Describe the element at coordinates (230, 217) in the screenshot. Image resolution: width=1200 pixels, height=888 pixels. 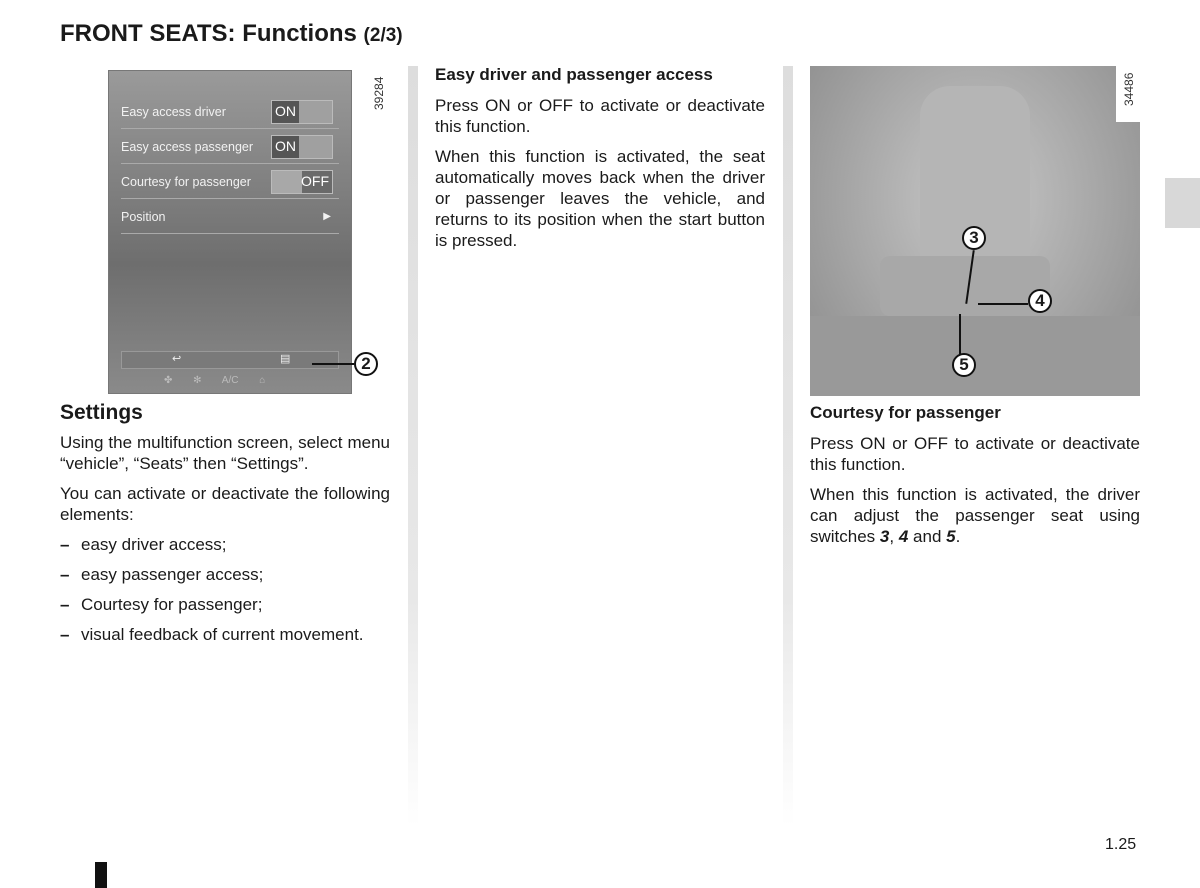
I see `setting-row-position: Position ▶` at that location.